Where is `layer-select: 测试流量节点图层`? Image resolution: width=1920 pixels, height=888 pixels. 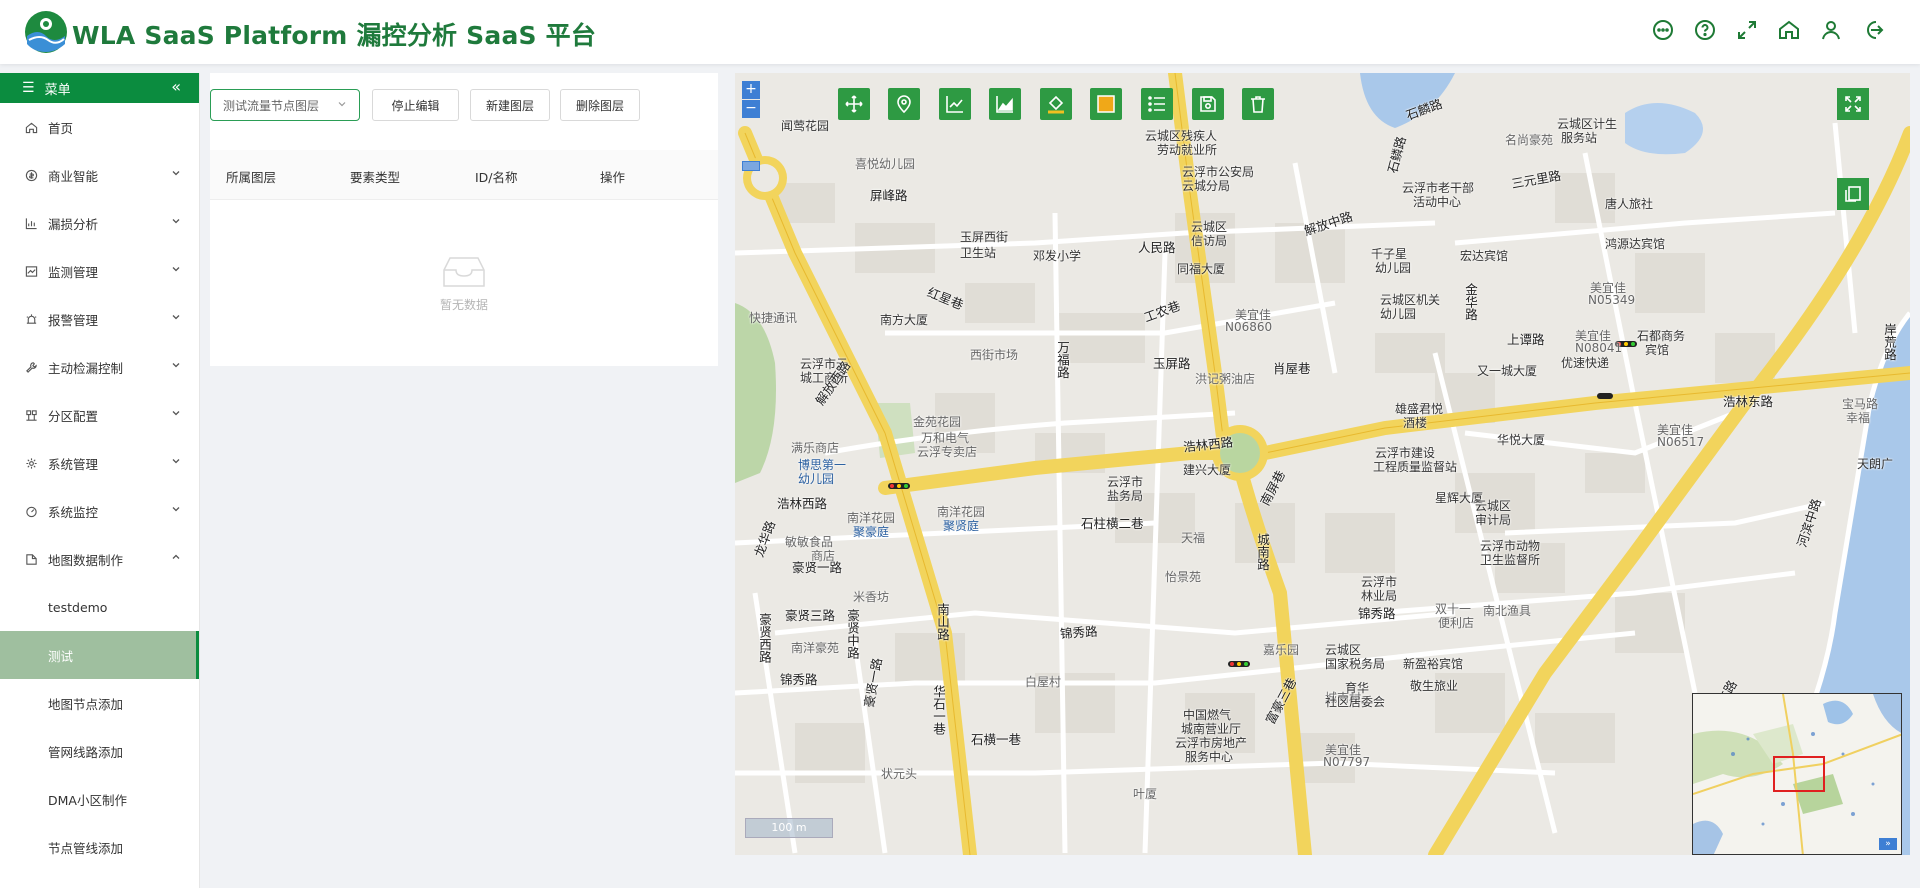
layer-select: 测试流量节点图层 is located at coordinates (285, 105).